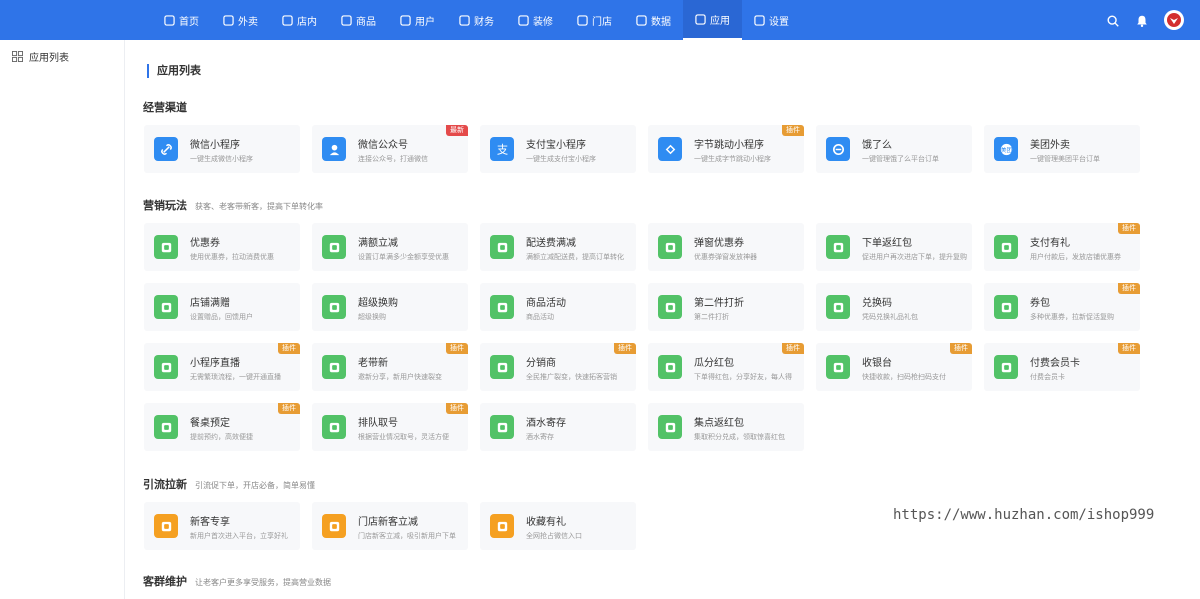 Image resolution: width=1200 pixels, height=599 pixels. What do you see at coordinates (334, 367) in the screenshot?
I see `invite-icon` at bounding box center [334, 367].